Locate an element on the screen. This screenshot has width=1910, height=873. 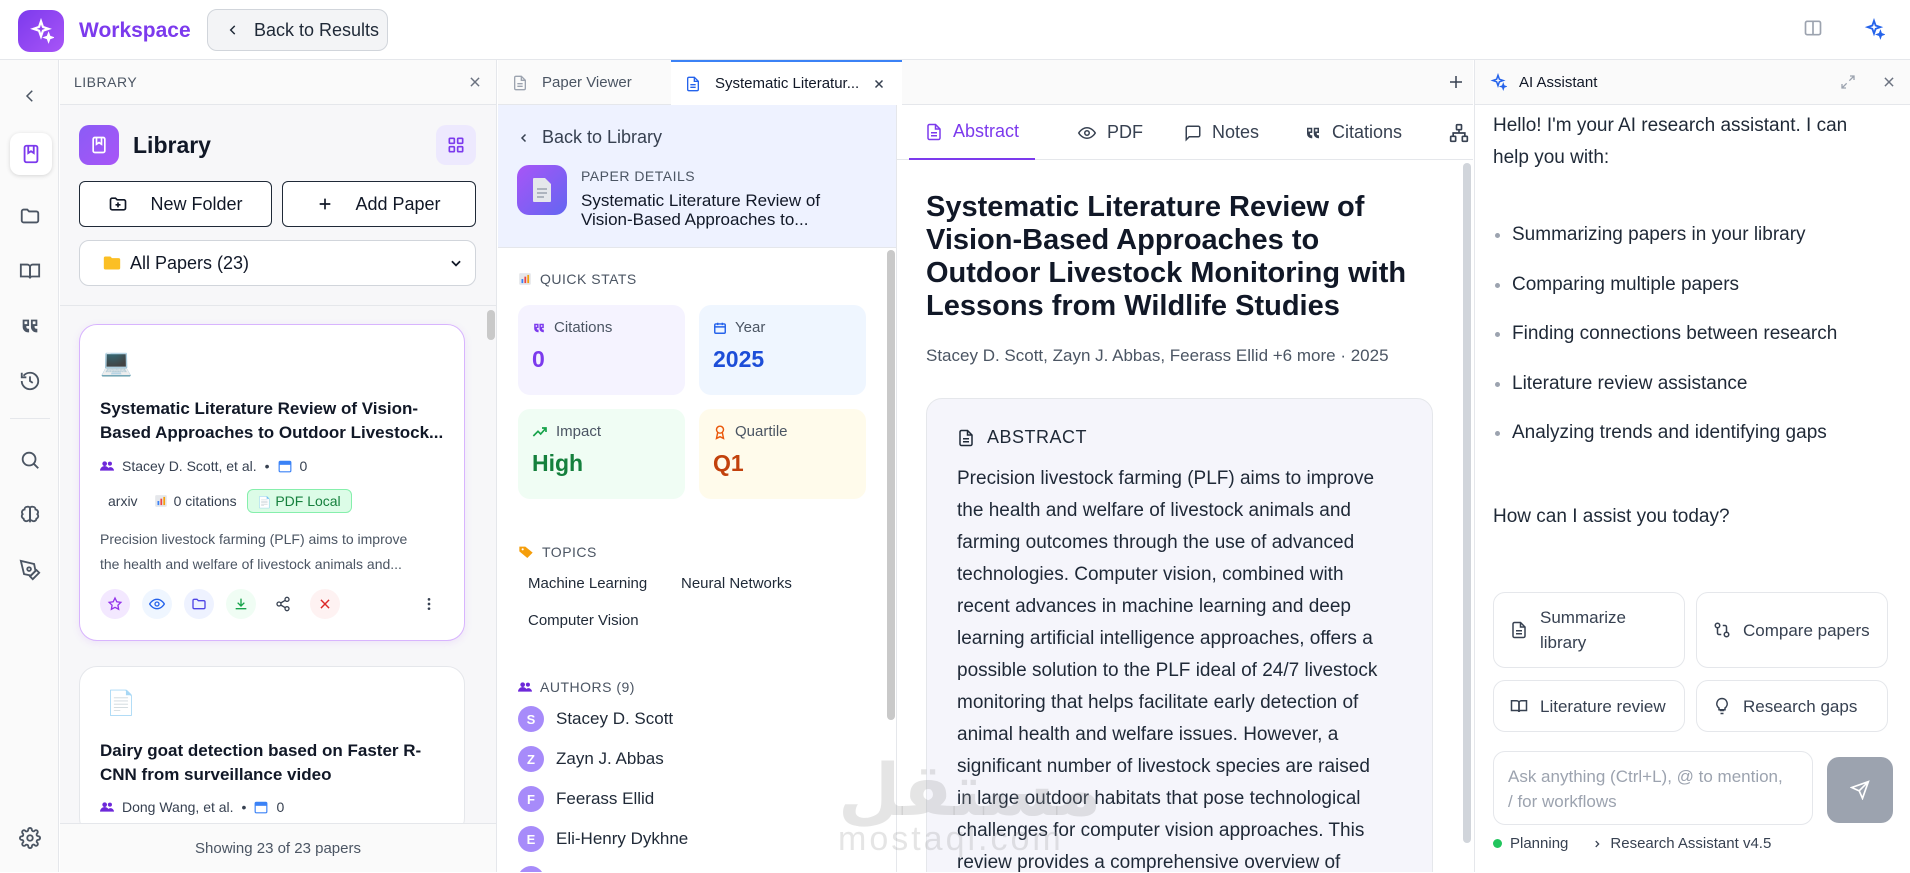
topic-tag: Machine Learning is located at coordinates (587, 583).